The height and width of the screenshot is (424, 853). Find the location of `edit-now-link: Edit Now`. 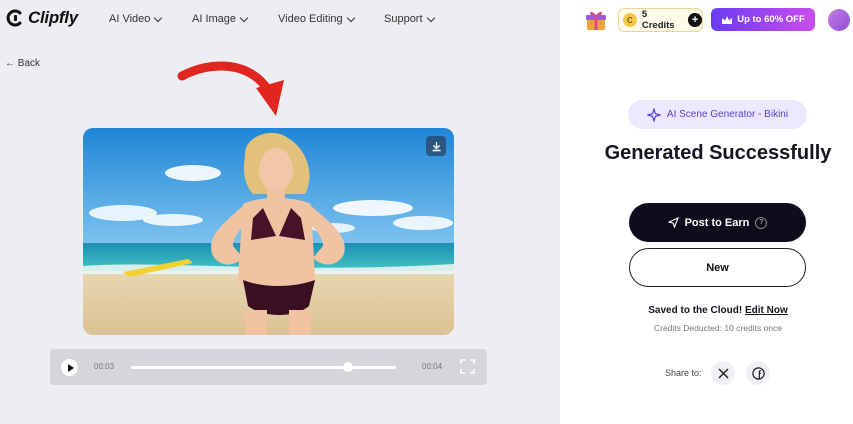

edit-now-link: Edit Now is located at coordinates (766, 310).